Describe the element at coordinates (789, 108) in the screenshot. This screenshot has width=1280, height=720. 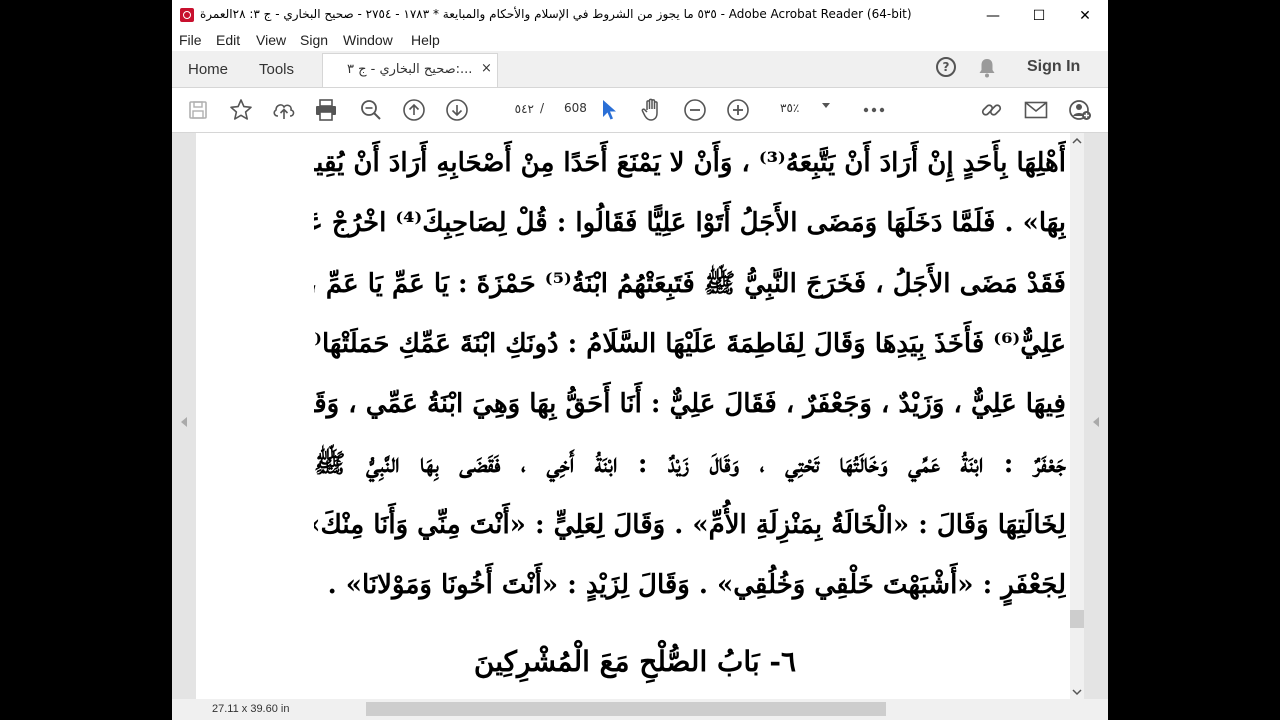
I see `zoom-level-select: ٣٥٪` at that location.